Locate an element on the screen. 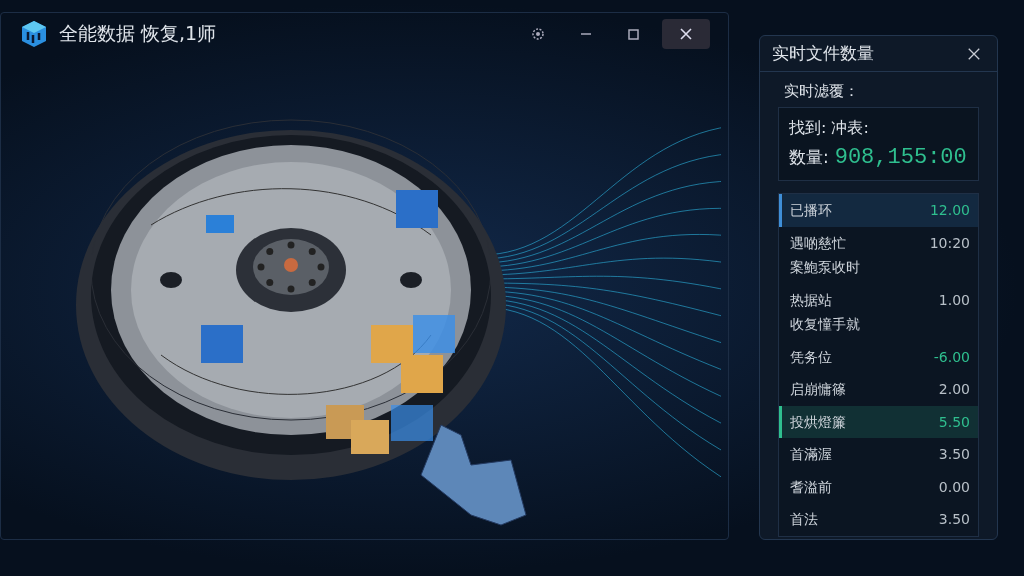 This screenshot has width=1024, height=576. row-label: 投烘燈簾 is located at coordinates (818, 422).